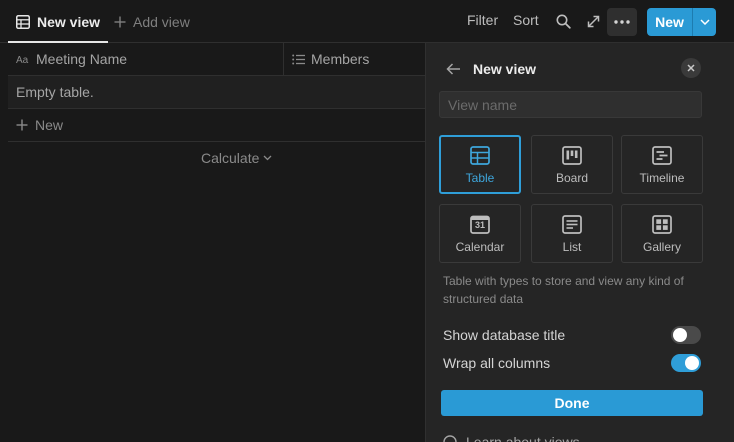 The image size is (734, 442). I want to click on empty-table-message: Empty table., so click(216, 92).